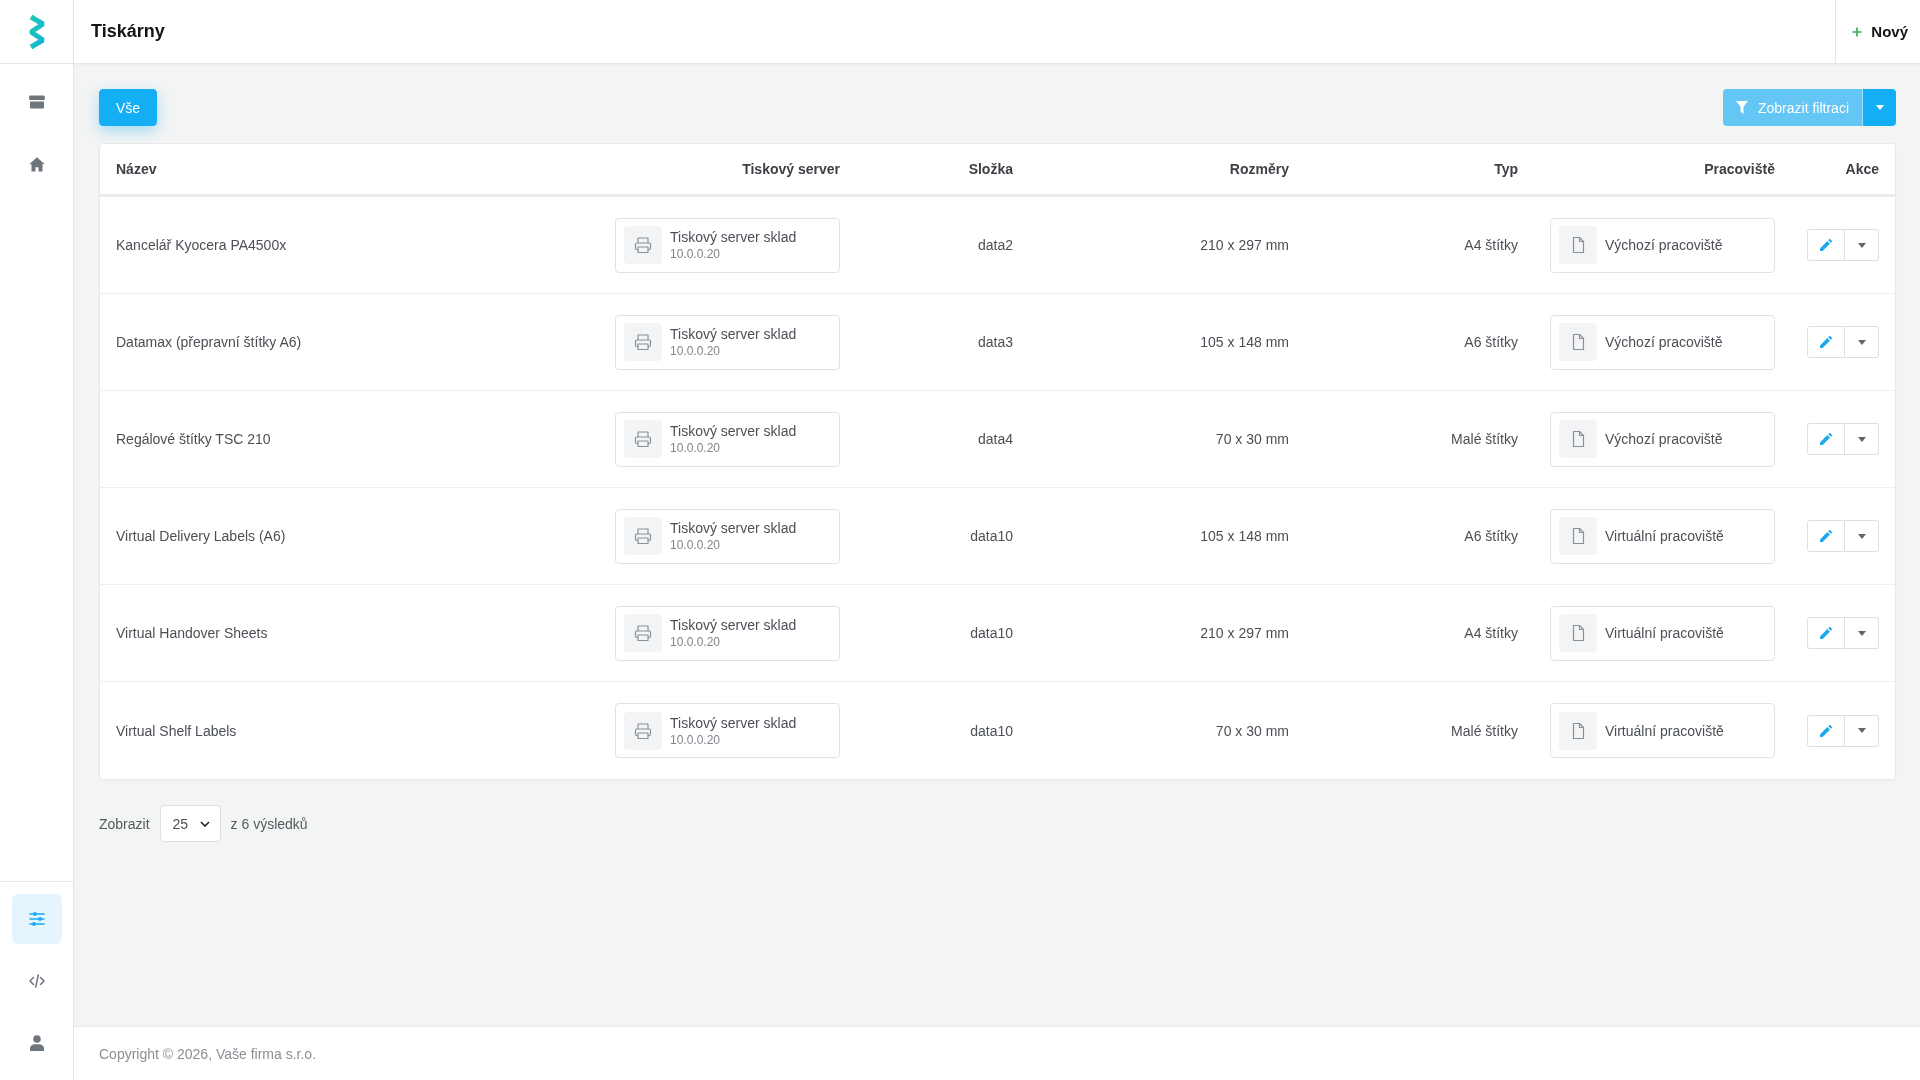  I want to click on page-size-select: 25, so click(190, 823).